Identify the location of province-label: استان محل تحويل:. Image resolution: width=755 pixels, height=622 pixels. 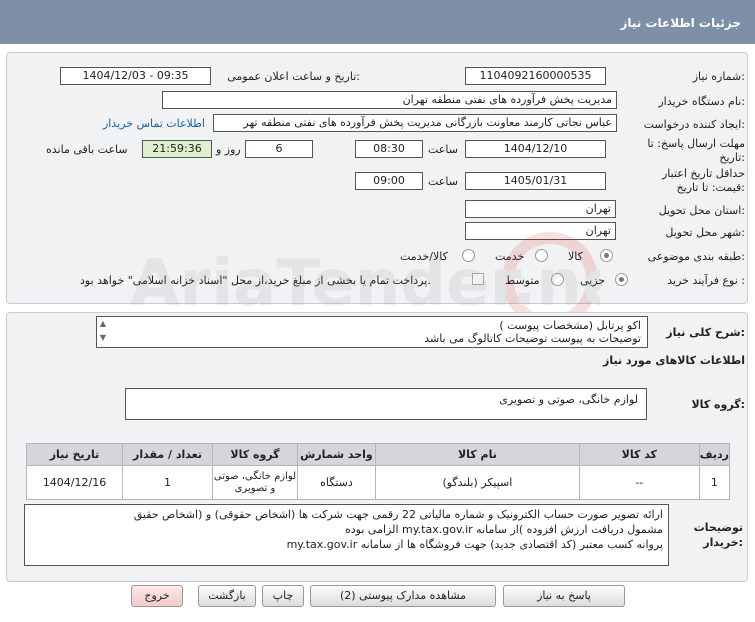
(701, 210).